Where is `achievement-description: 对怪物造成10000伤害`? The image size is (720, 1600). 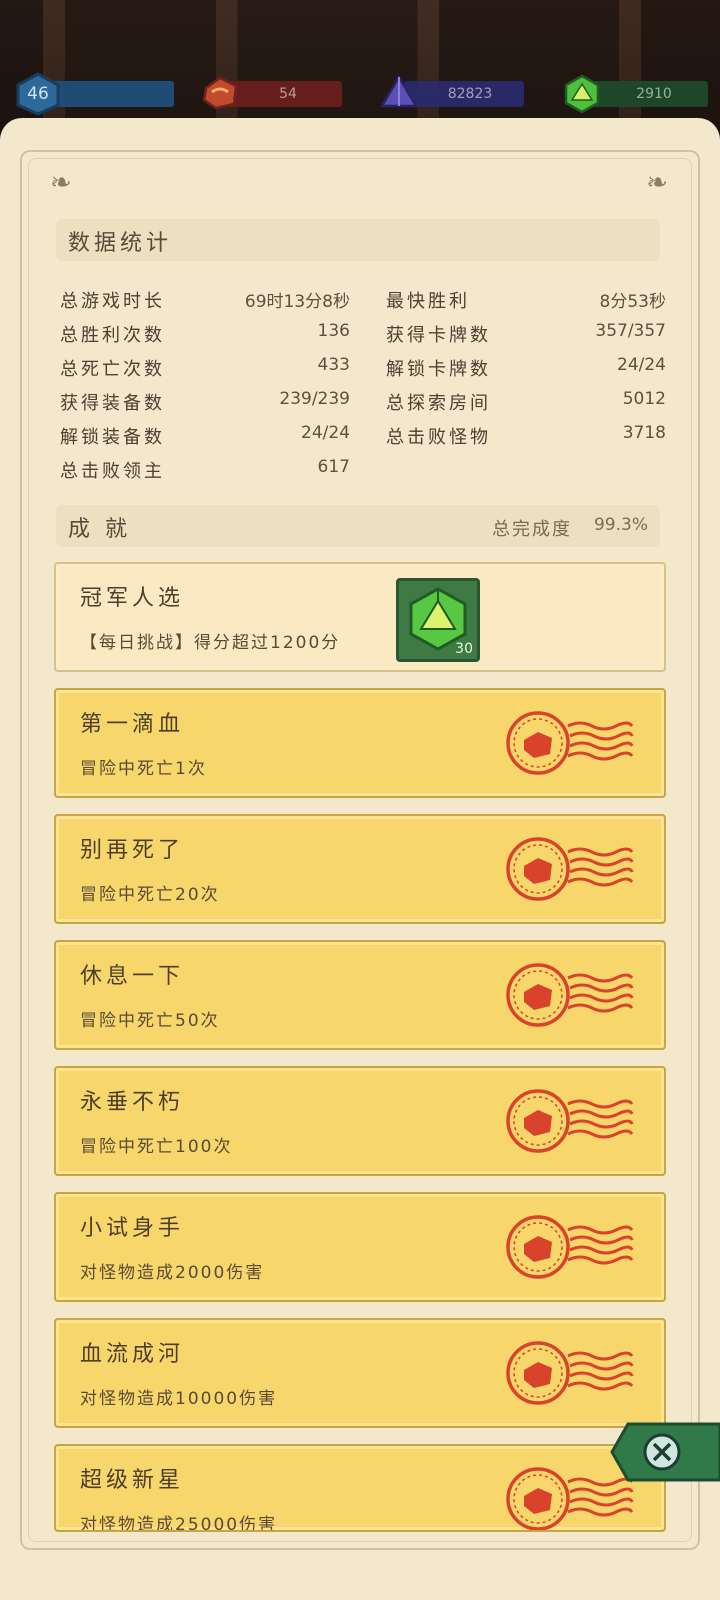
achievement-description: 对怪物造成10000伤害 is located at coordinates (179, 1399).